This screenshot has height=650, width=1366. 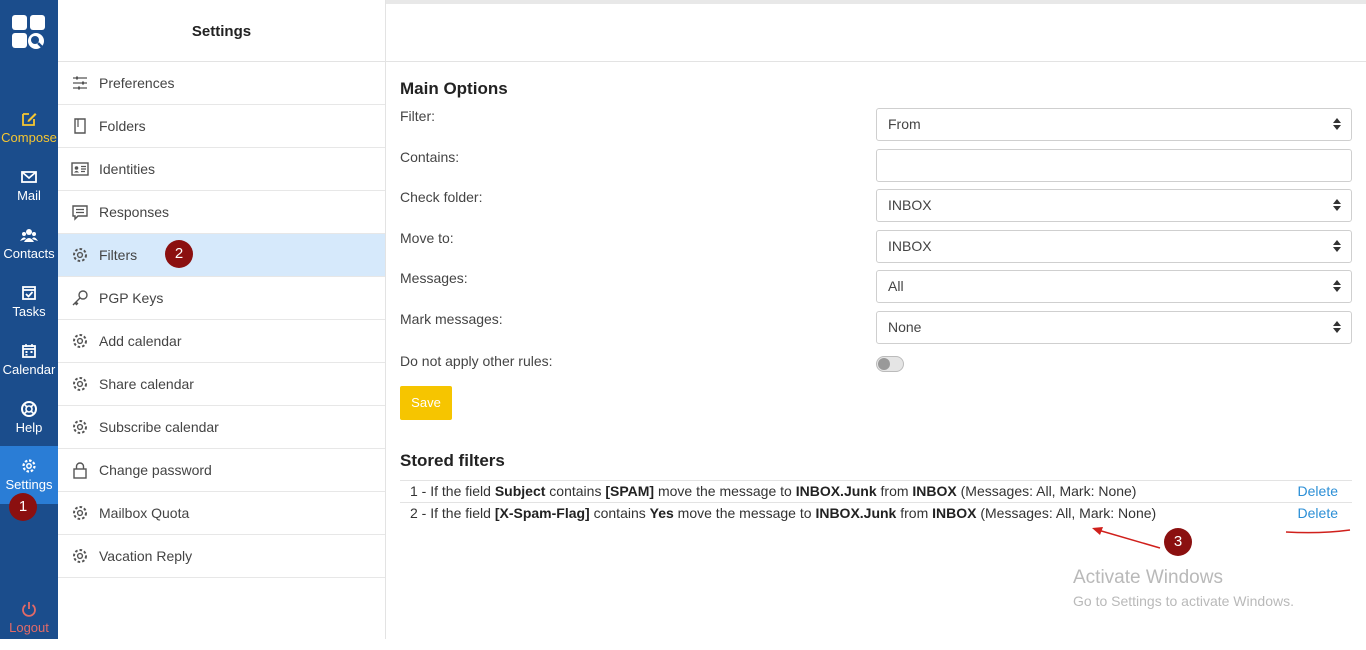 I want to click on filter-field: [X-Spam-Flag], so click(x=542, y=513).